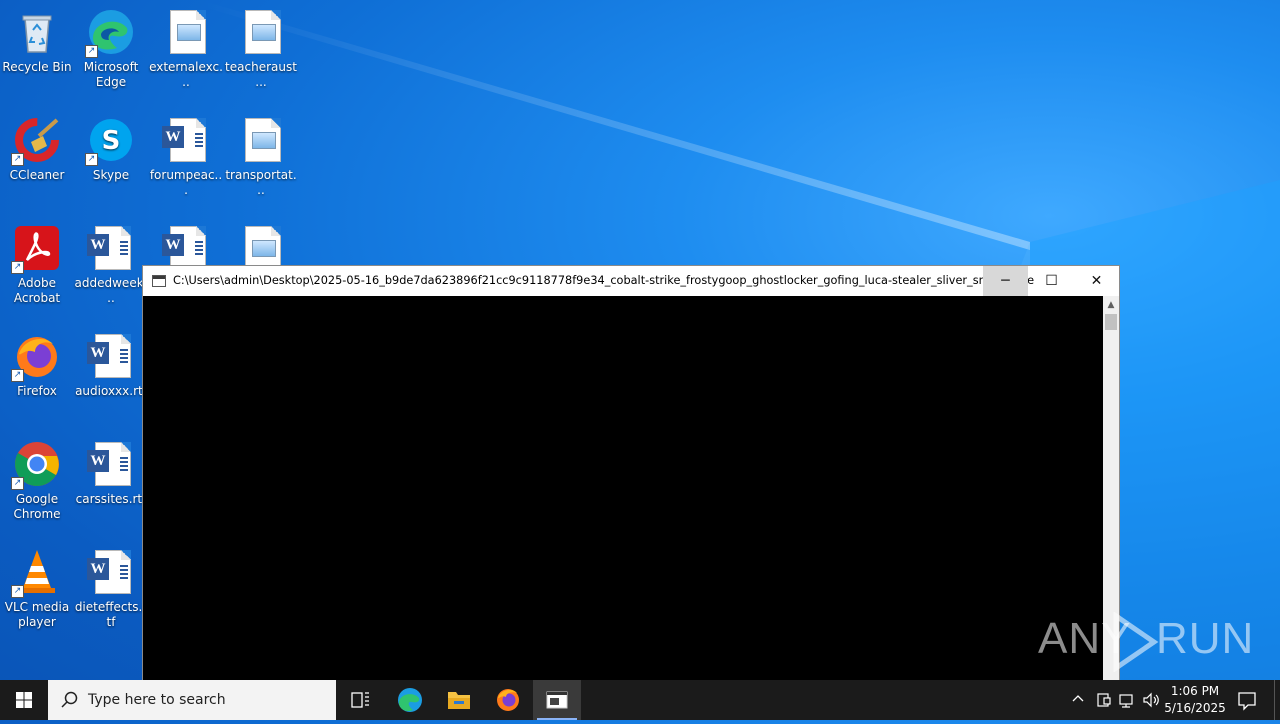 This screenshot has height=724, width=1280. I want to click on ccleaner-icon: ↗, so click(36, 141).